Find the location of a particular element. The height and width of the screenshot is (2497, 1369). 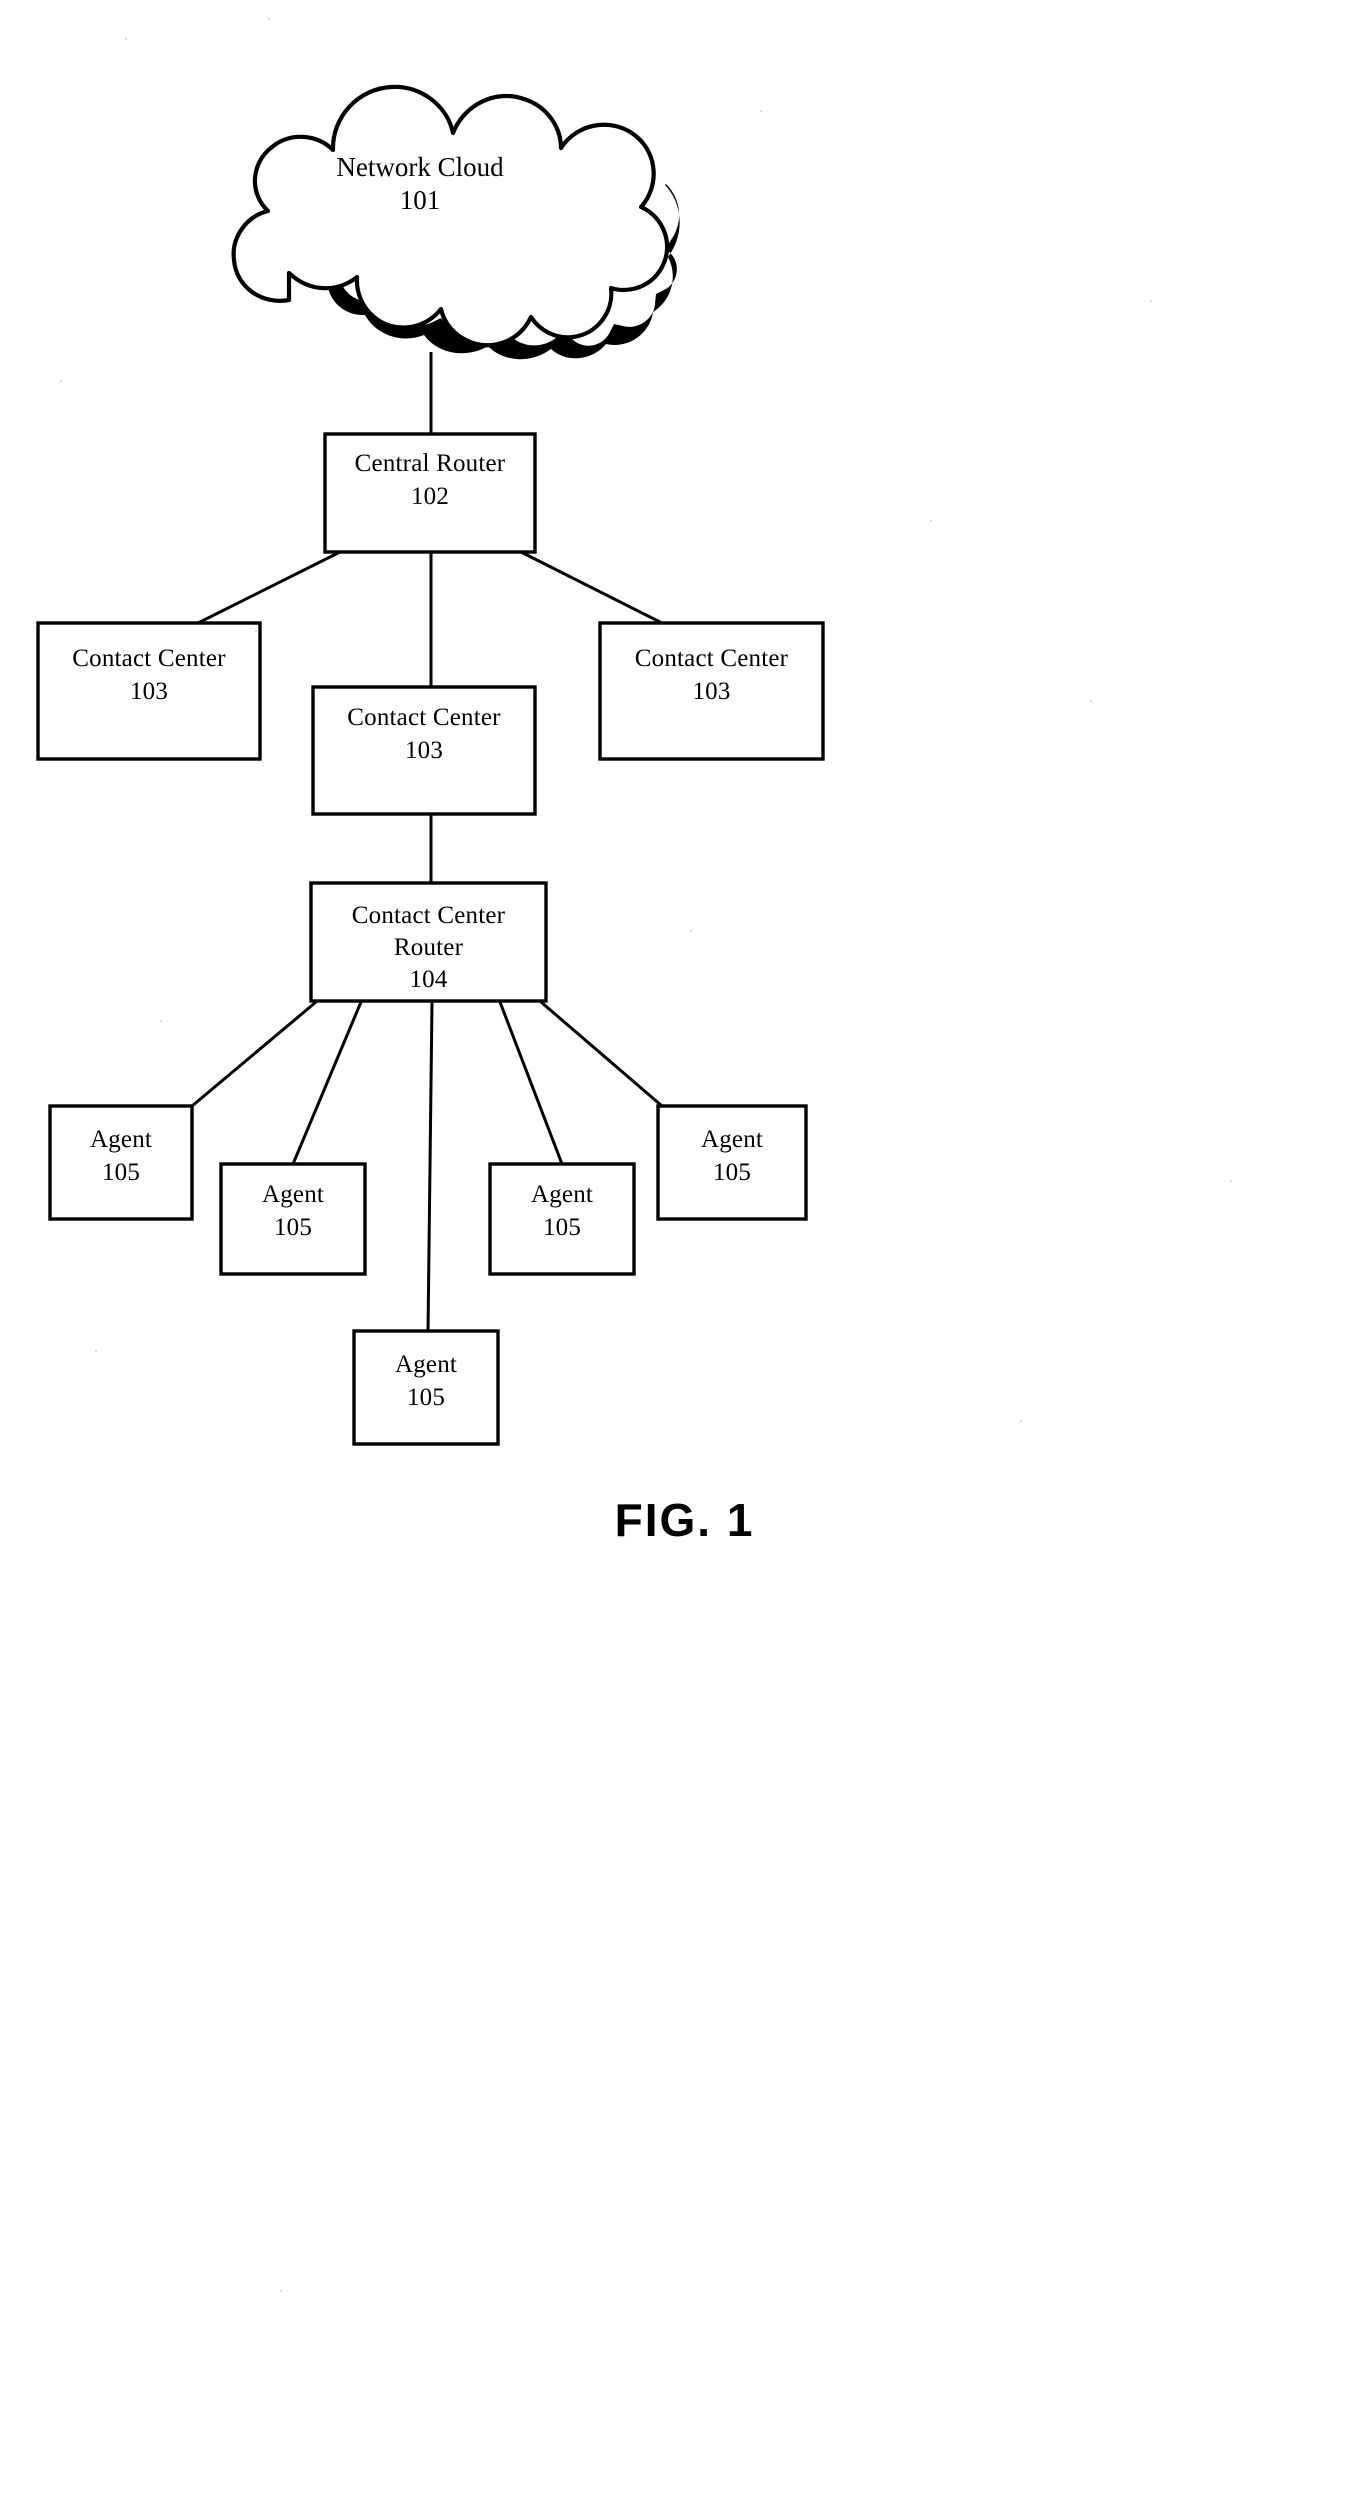

link-router-to-agent-right is located at coordinates (531, 1083).